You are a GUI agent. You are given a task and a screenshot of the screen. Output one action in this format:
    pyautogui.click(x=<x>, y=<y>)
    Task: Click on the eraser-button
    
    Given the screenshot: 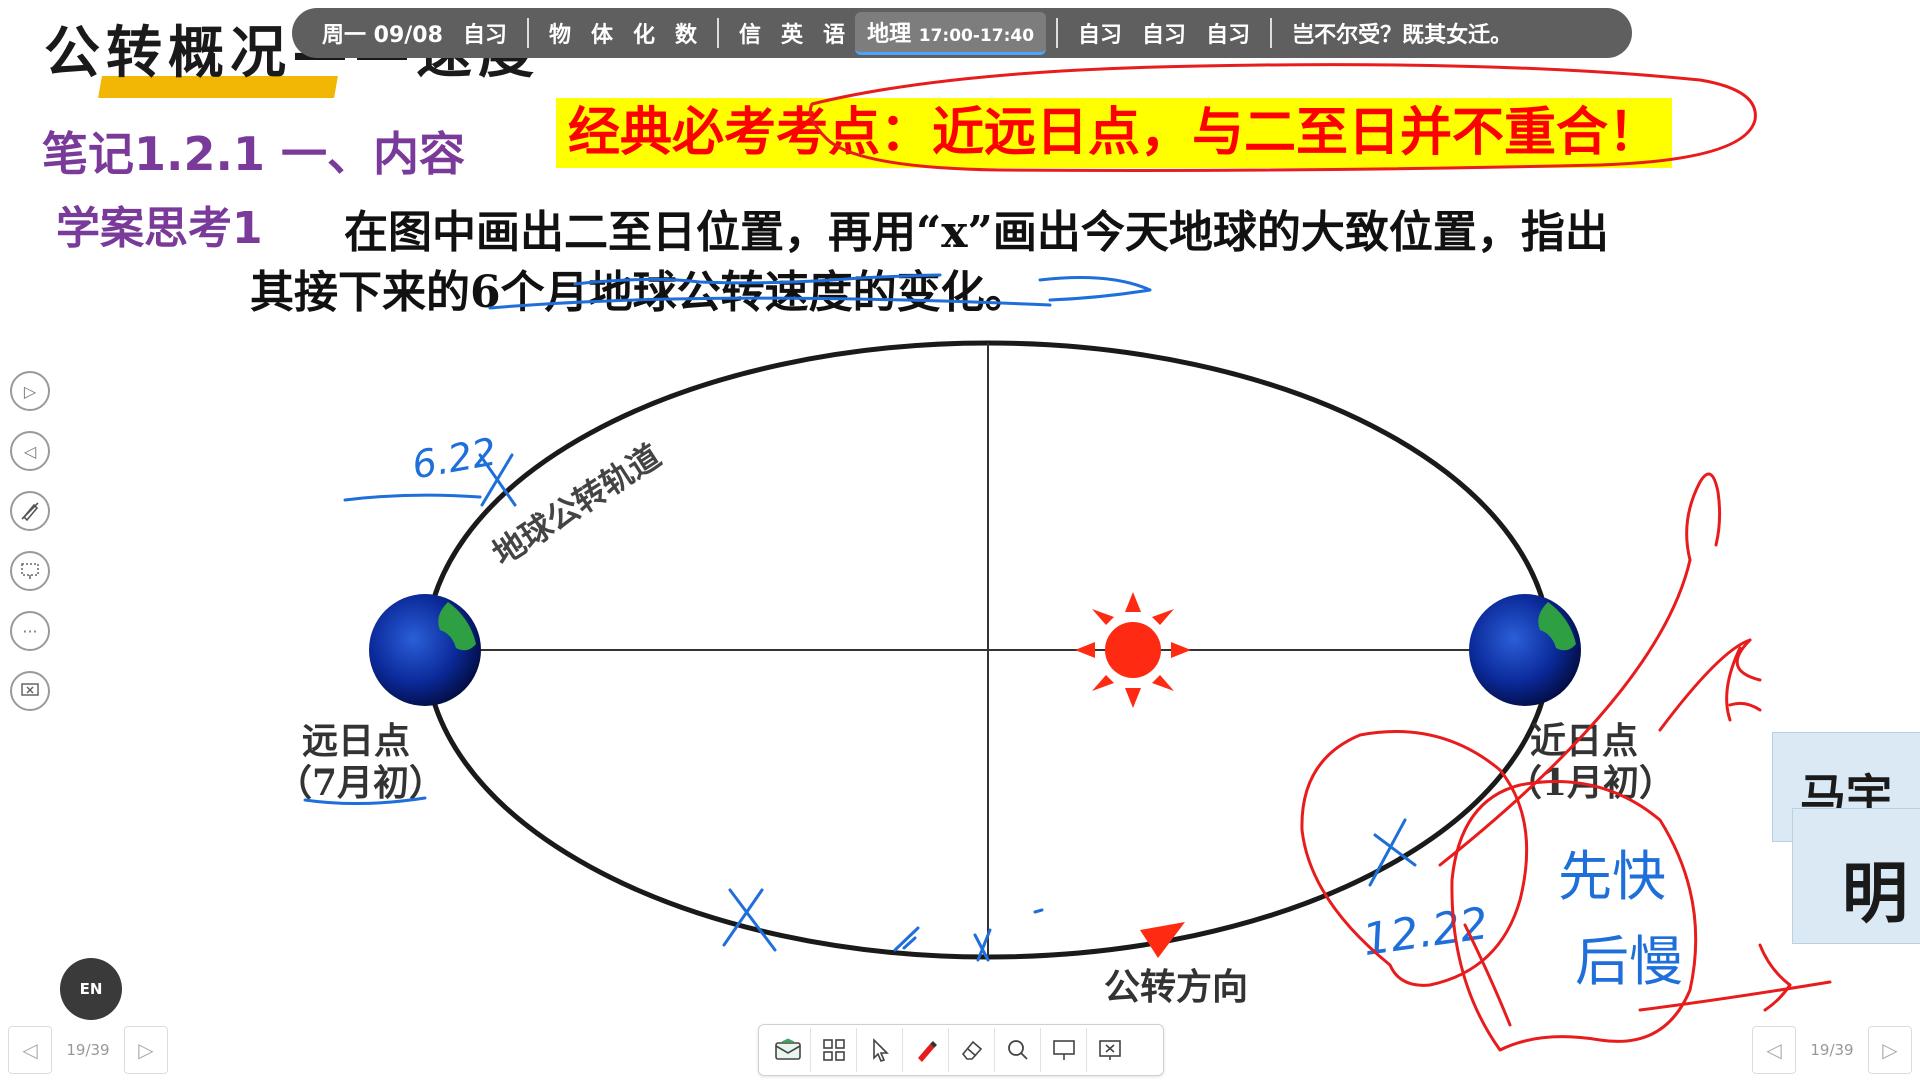 What is the action you would take?
    pyautogui.click(x=972, y=1050)
    